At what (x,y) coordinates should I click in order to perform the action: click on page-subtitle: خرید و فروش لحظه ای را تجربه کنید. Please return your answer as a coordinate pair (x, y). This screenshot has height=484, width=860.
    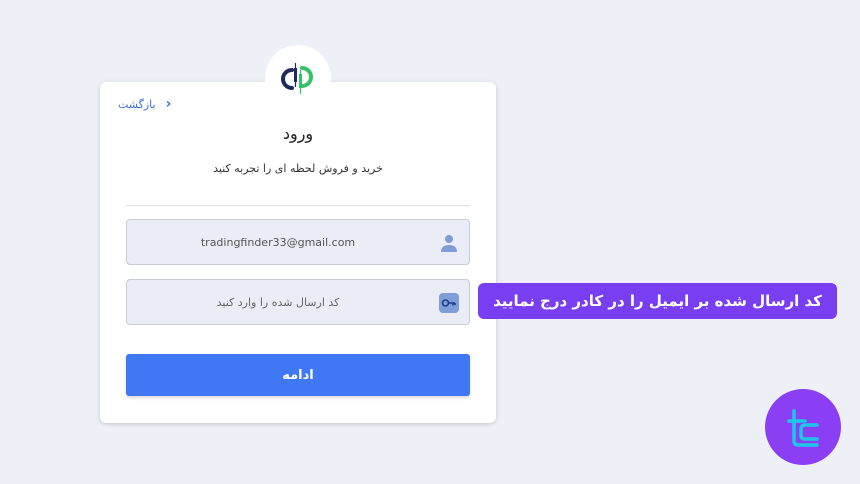
    Looking at the image, I should click on (298, 168).